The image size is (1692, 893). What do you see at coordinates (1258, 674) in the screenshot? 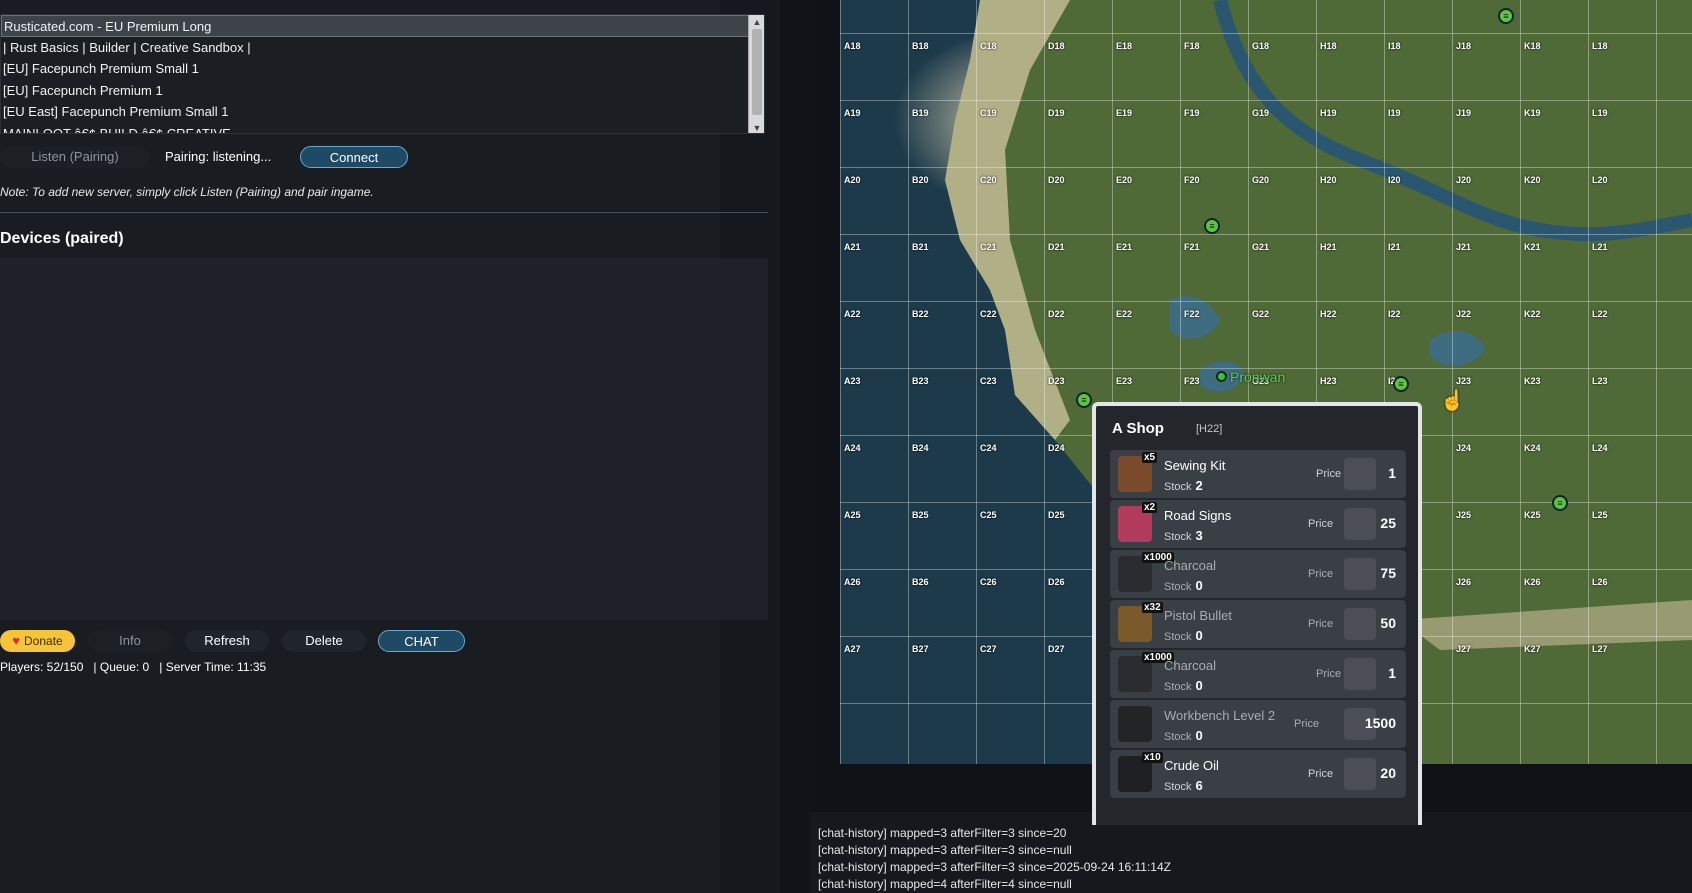
I see `shop-item-row: x1000 Charcoal Stock 0 Price 1` at bounding box center [1258, 674].